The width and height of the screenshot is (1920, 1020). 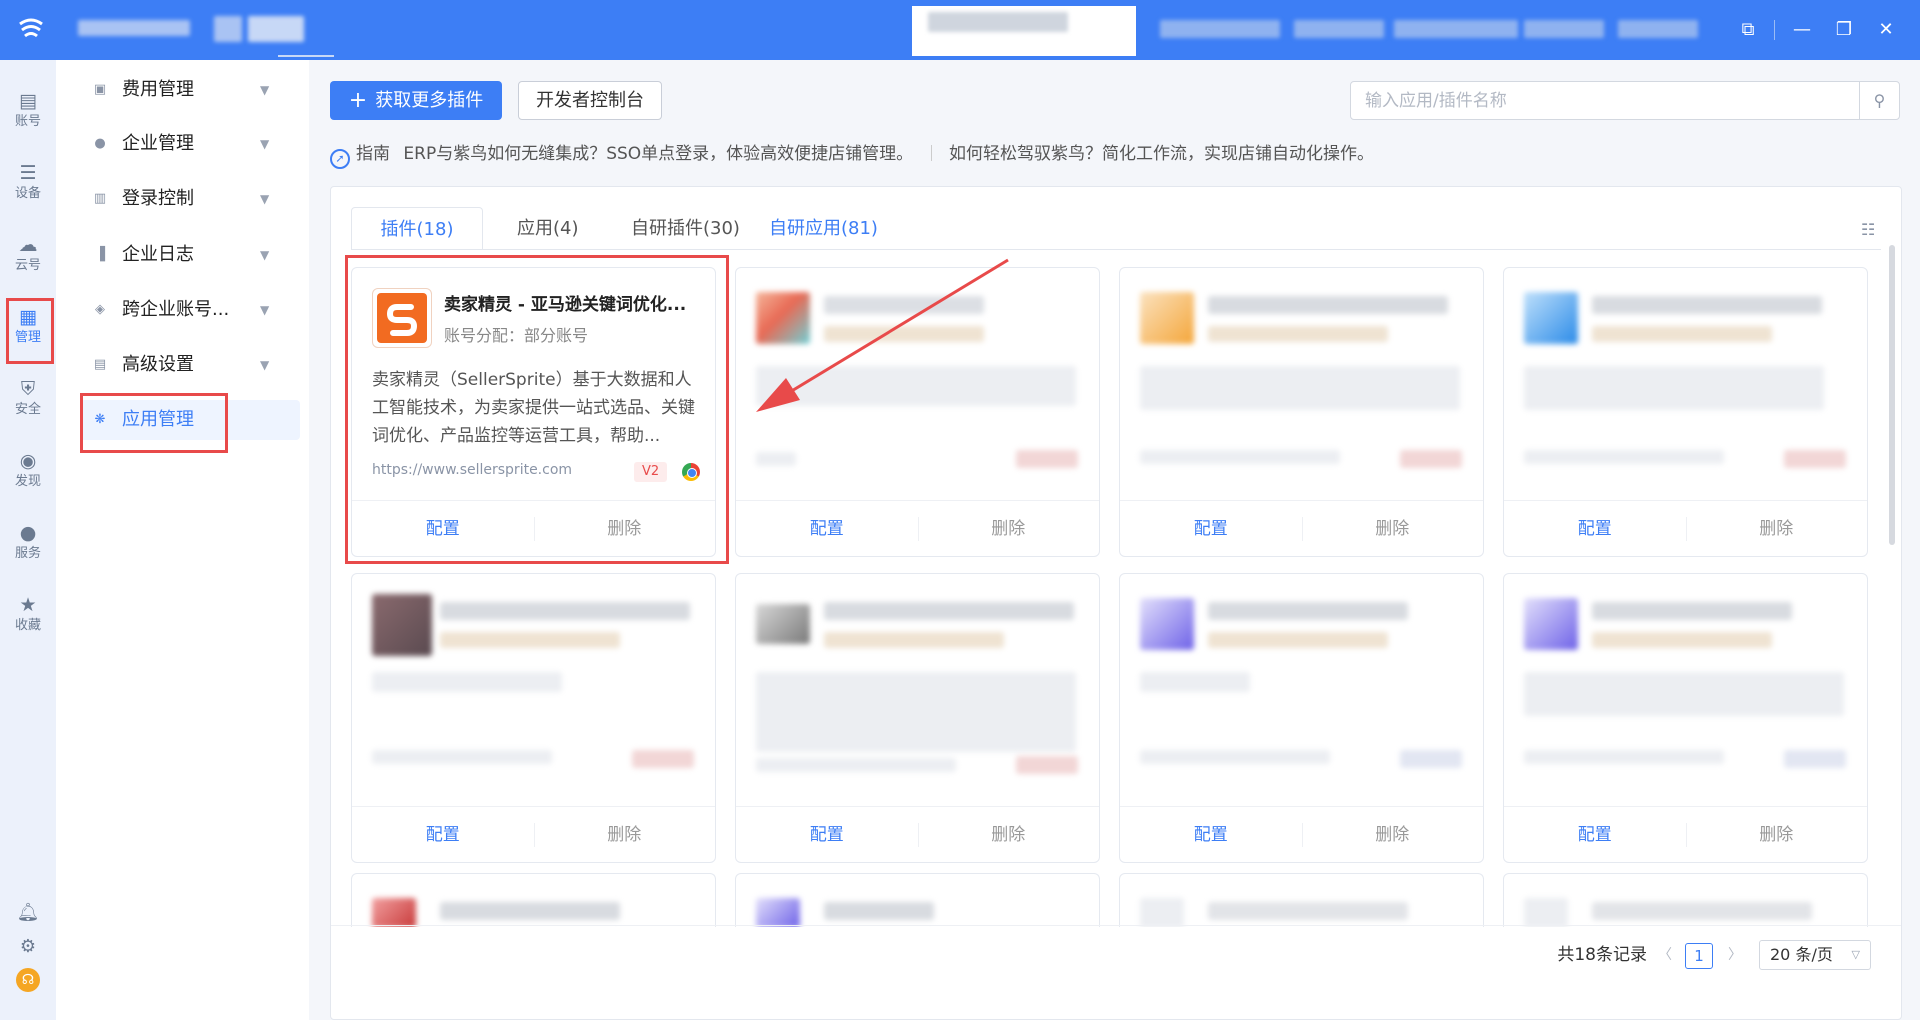 What do you see at coordinates (590, 100) in the screenshot?
I see `developer-console-button: 开发者控制台` at bounding box center [590, 100].